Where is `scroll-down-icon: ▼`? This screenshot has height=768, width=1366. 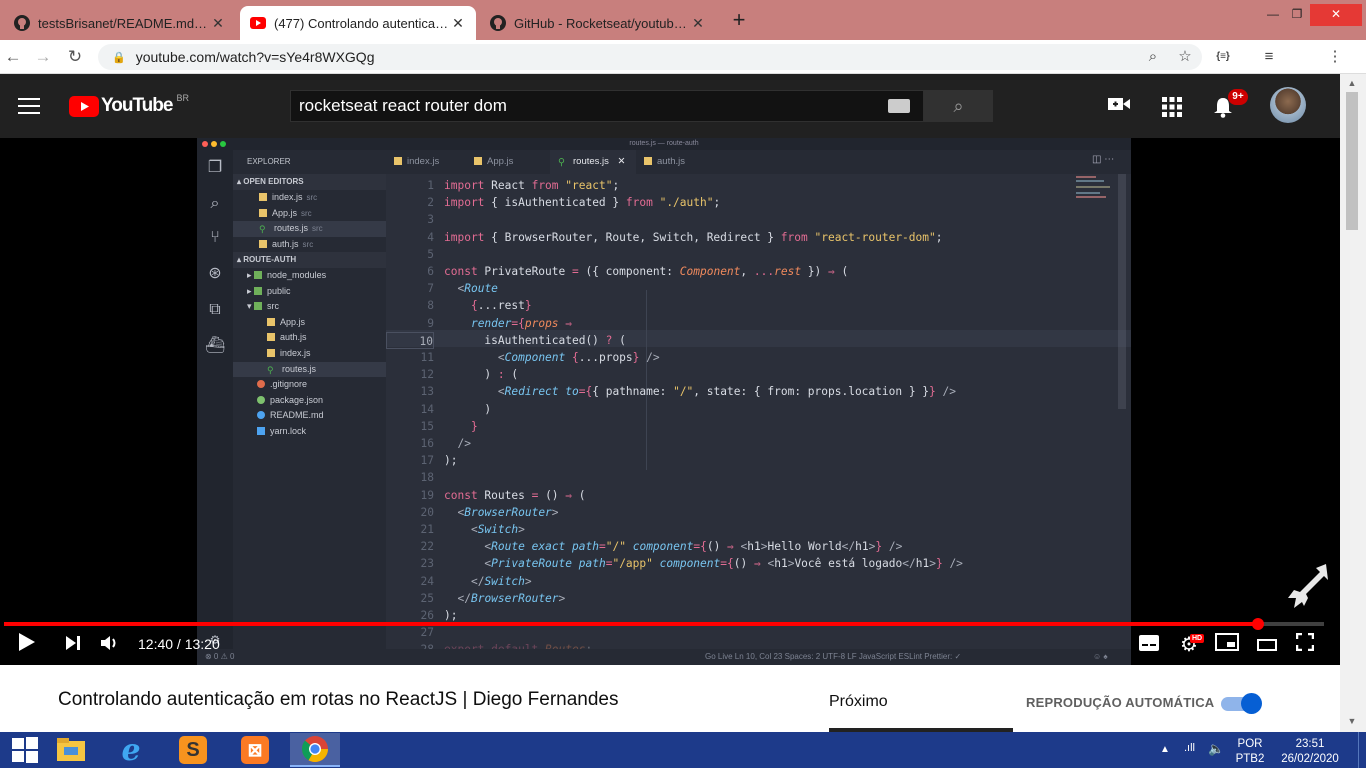 scroll-down-icon: ▼ is located at coordinates (1352, 721).